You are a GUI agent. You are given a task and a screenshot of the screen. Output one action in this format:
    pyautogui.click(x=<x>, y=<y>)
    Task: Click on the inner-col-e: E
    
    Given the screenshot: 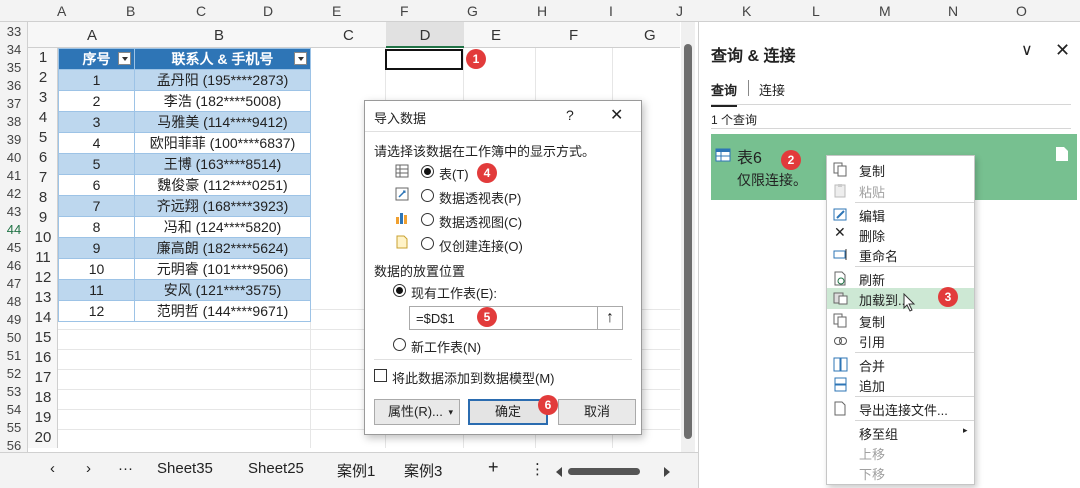 What is the action you would take?
    pyautogui.click(x=496, y=35)
    